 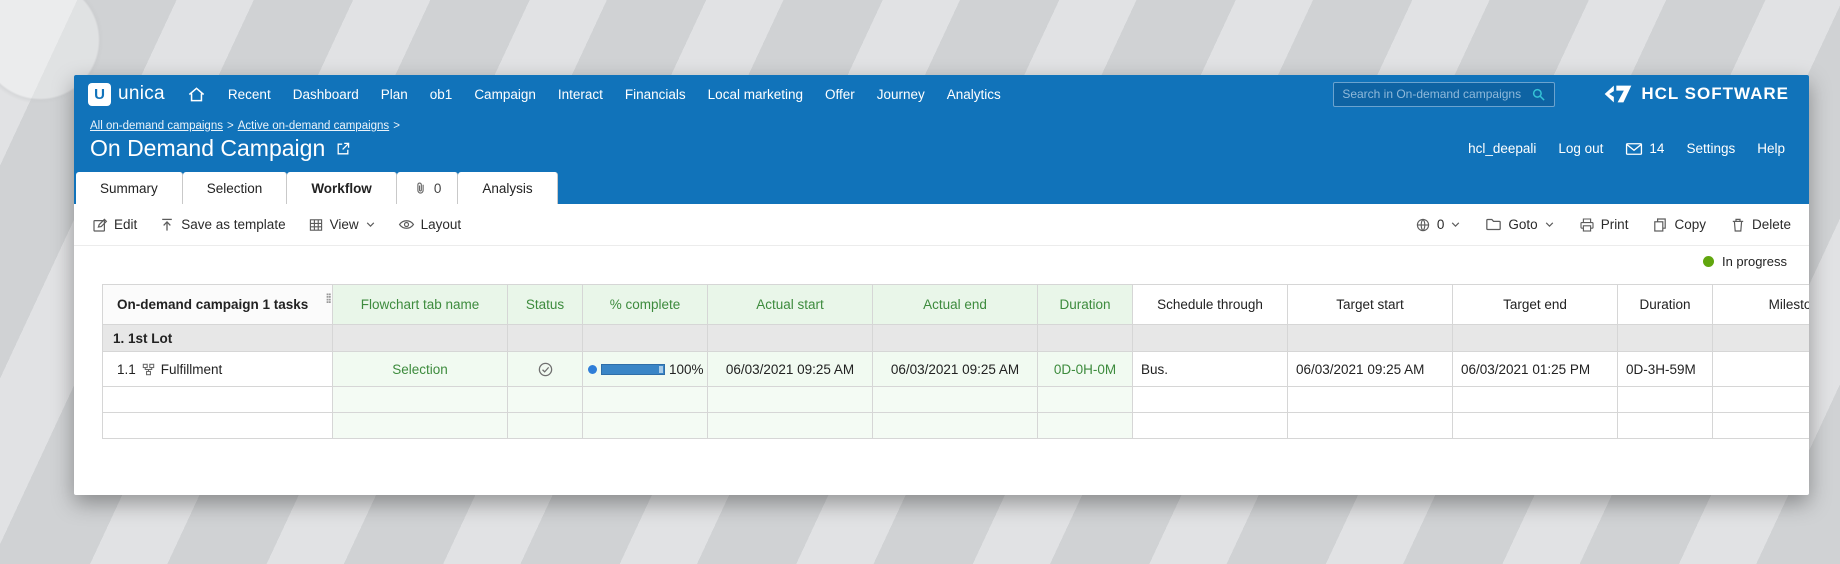 I want to click on print-label: Print, so click(x=1614, y=224).